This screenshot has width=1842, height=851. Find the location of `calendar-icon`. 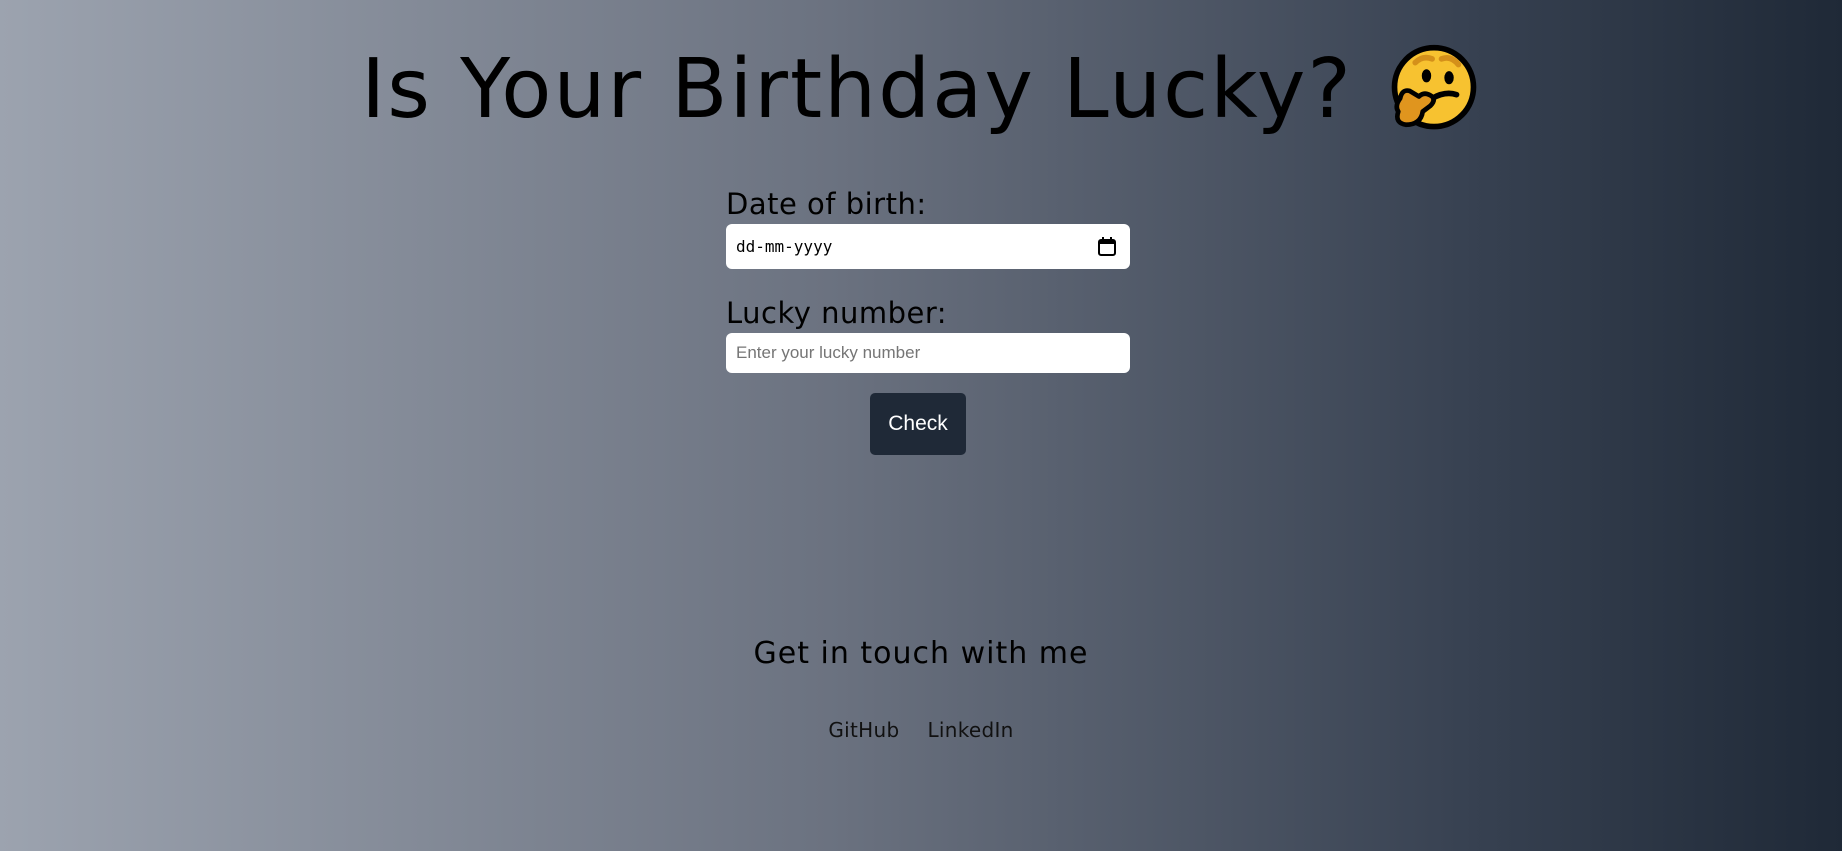

calendar-icon is located at coordinates (1107, 246).